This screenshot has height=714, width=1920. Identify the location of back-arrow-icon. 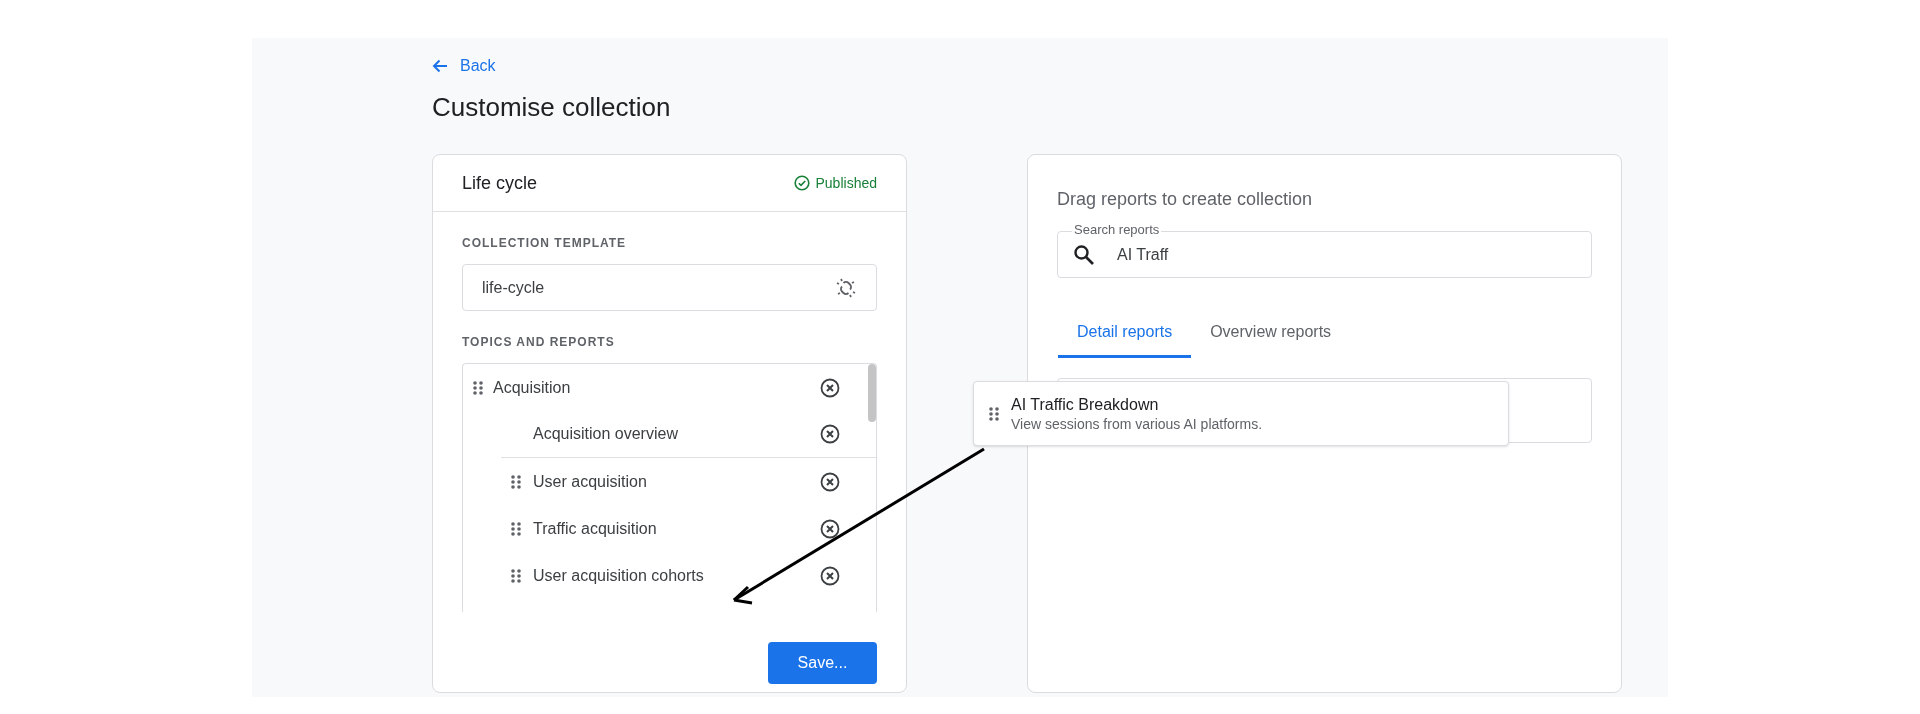
(440, 66).